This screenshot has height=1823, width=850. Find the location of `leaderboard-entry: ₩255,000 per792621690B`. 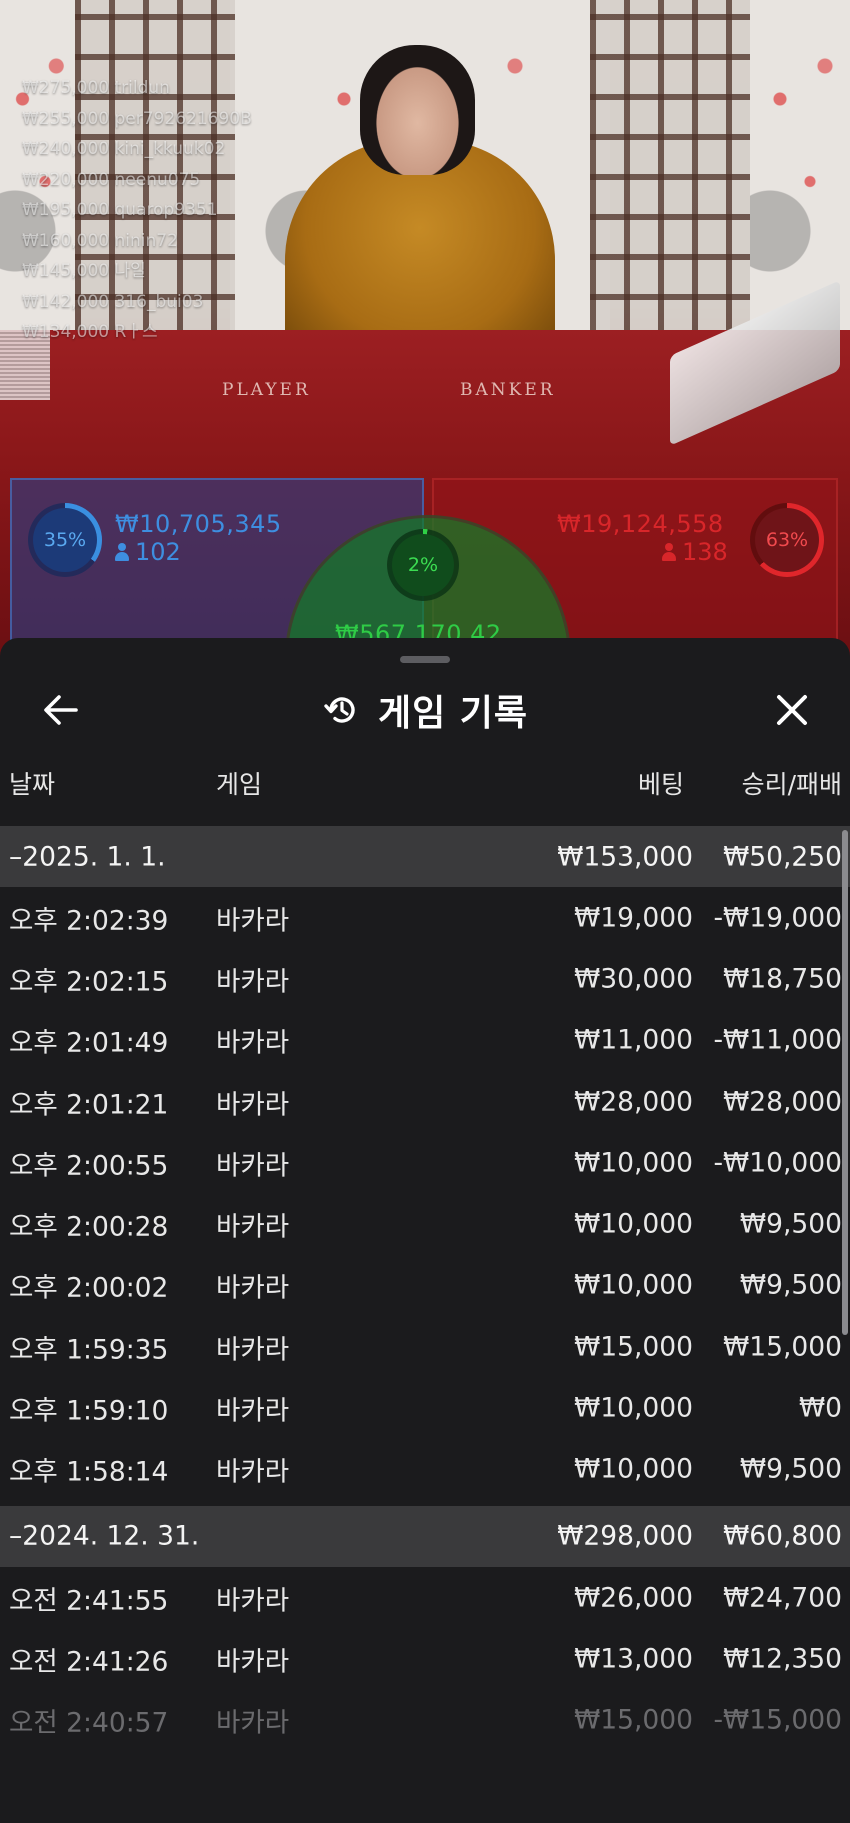

leaderboard-entry: ₩255,000 per792621690B is located at coordinates (137, 118).